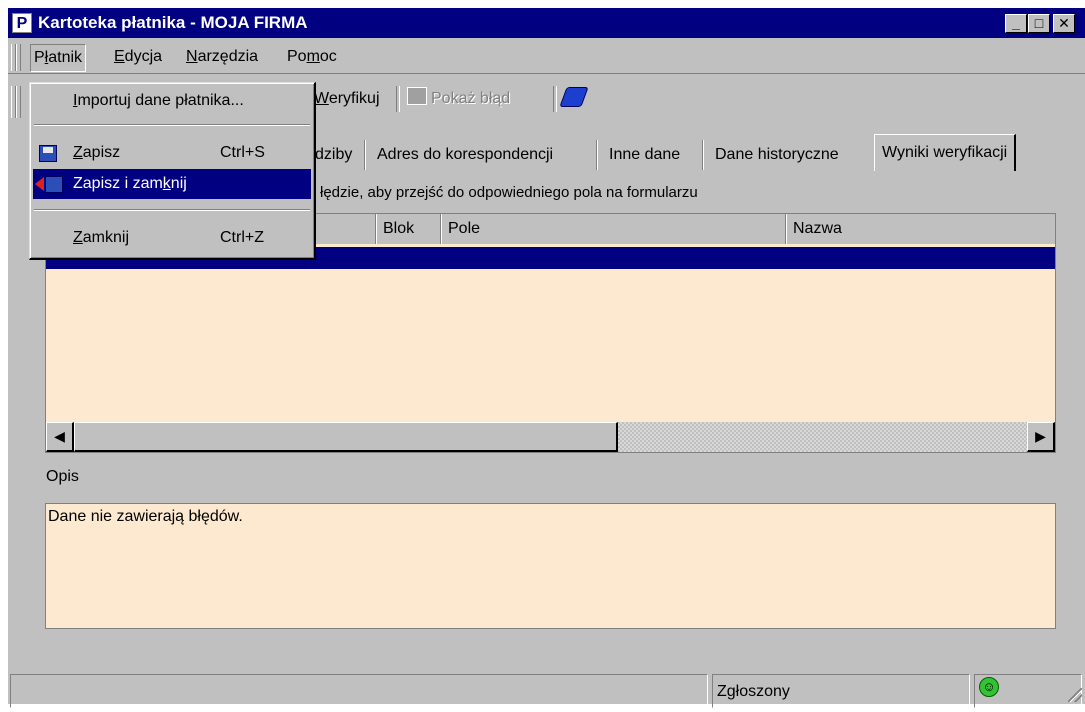 Image resolution: width=1085 pixels, height=712 pixels. Describe the element at coordinates (138, 57) in the screenshot. I see `menu-edycja: Edycja` at that location.